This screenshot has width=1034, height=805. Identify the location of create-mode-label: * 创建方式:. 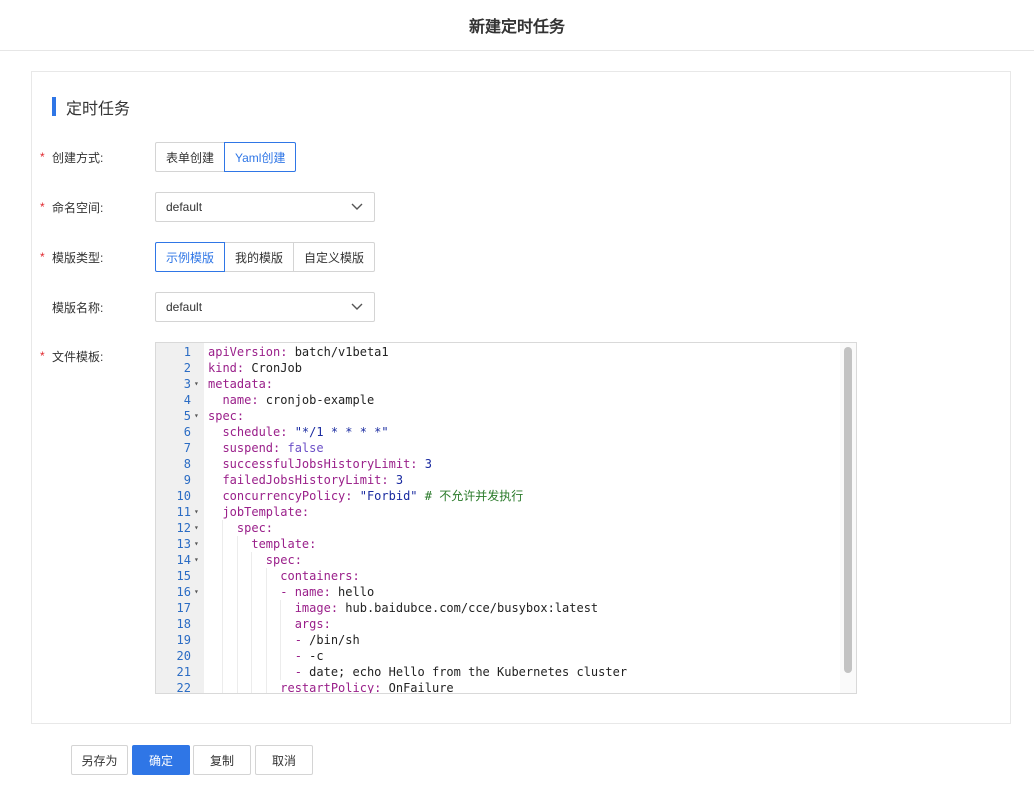
(72, 157).